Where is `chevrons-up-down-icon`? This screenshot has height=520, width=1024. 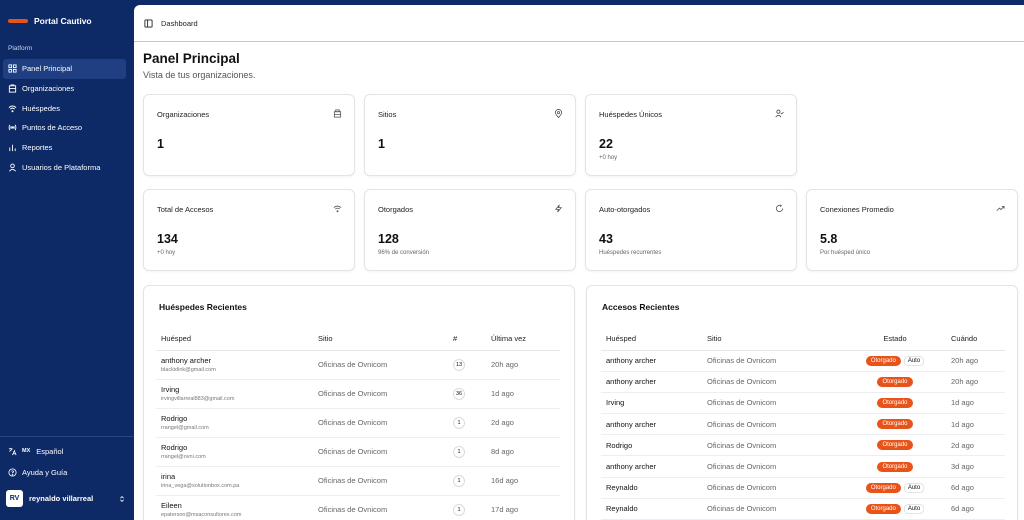 chevrons-up-down-icon is located at coordinates (122, 498).